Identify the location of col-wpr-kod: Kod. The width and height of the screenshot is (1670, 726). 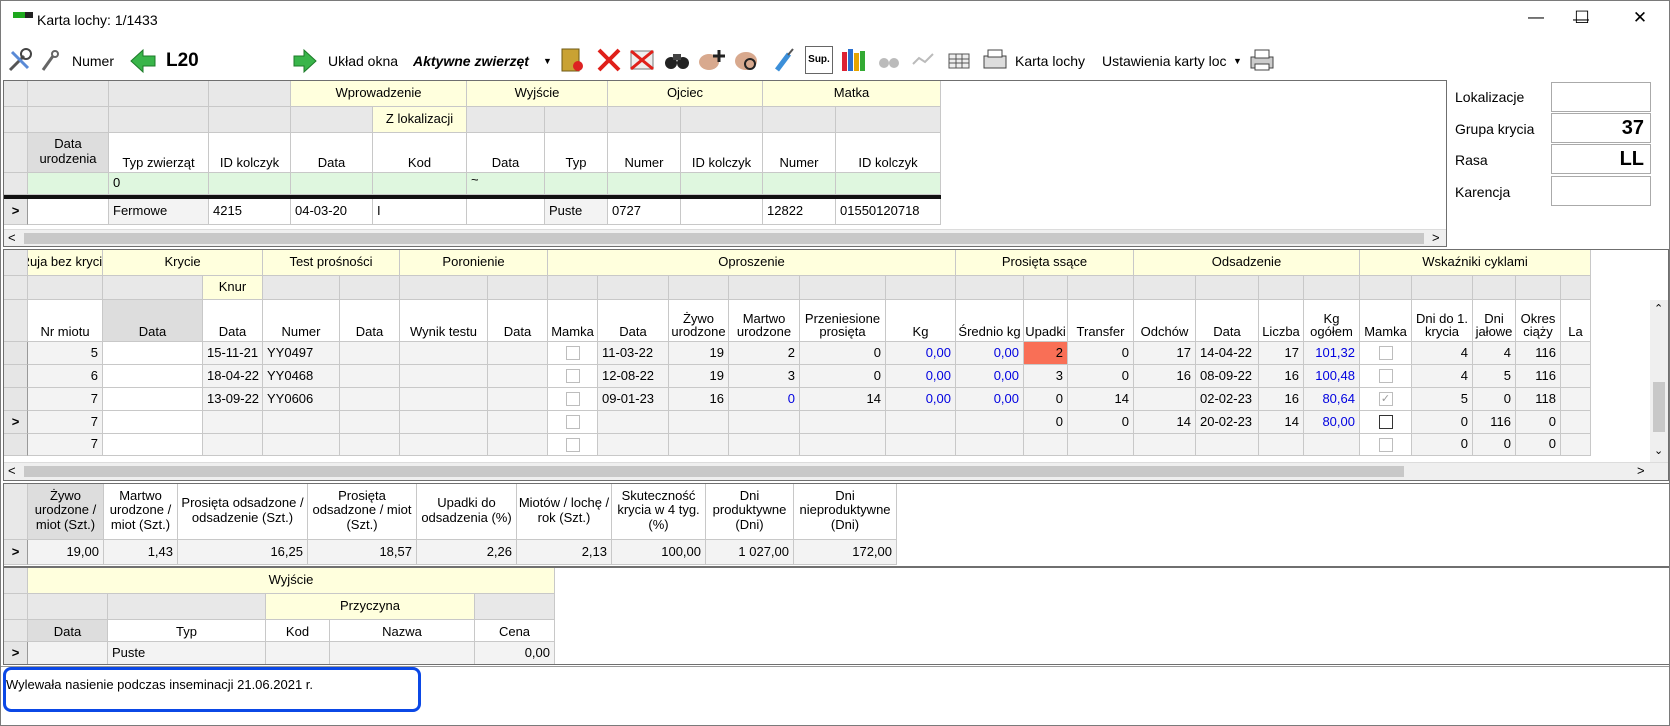
(420, 153).